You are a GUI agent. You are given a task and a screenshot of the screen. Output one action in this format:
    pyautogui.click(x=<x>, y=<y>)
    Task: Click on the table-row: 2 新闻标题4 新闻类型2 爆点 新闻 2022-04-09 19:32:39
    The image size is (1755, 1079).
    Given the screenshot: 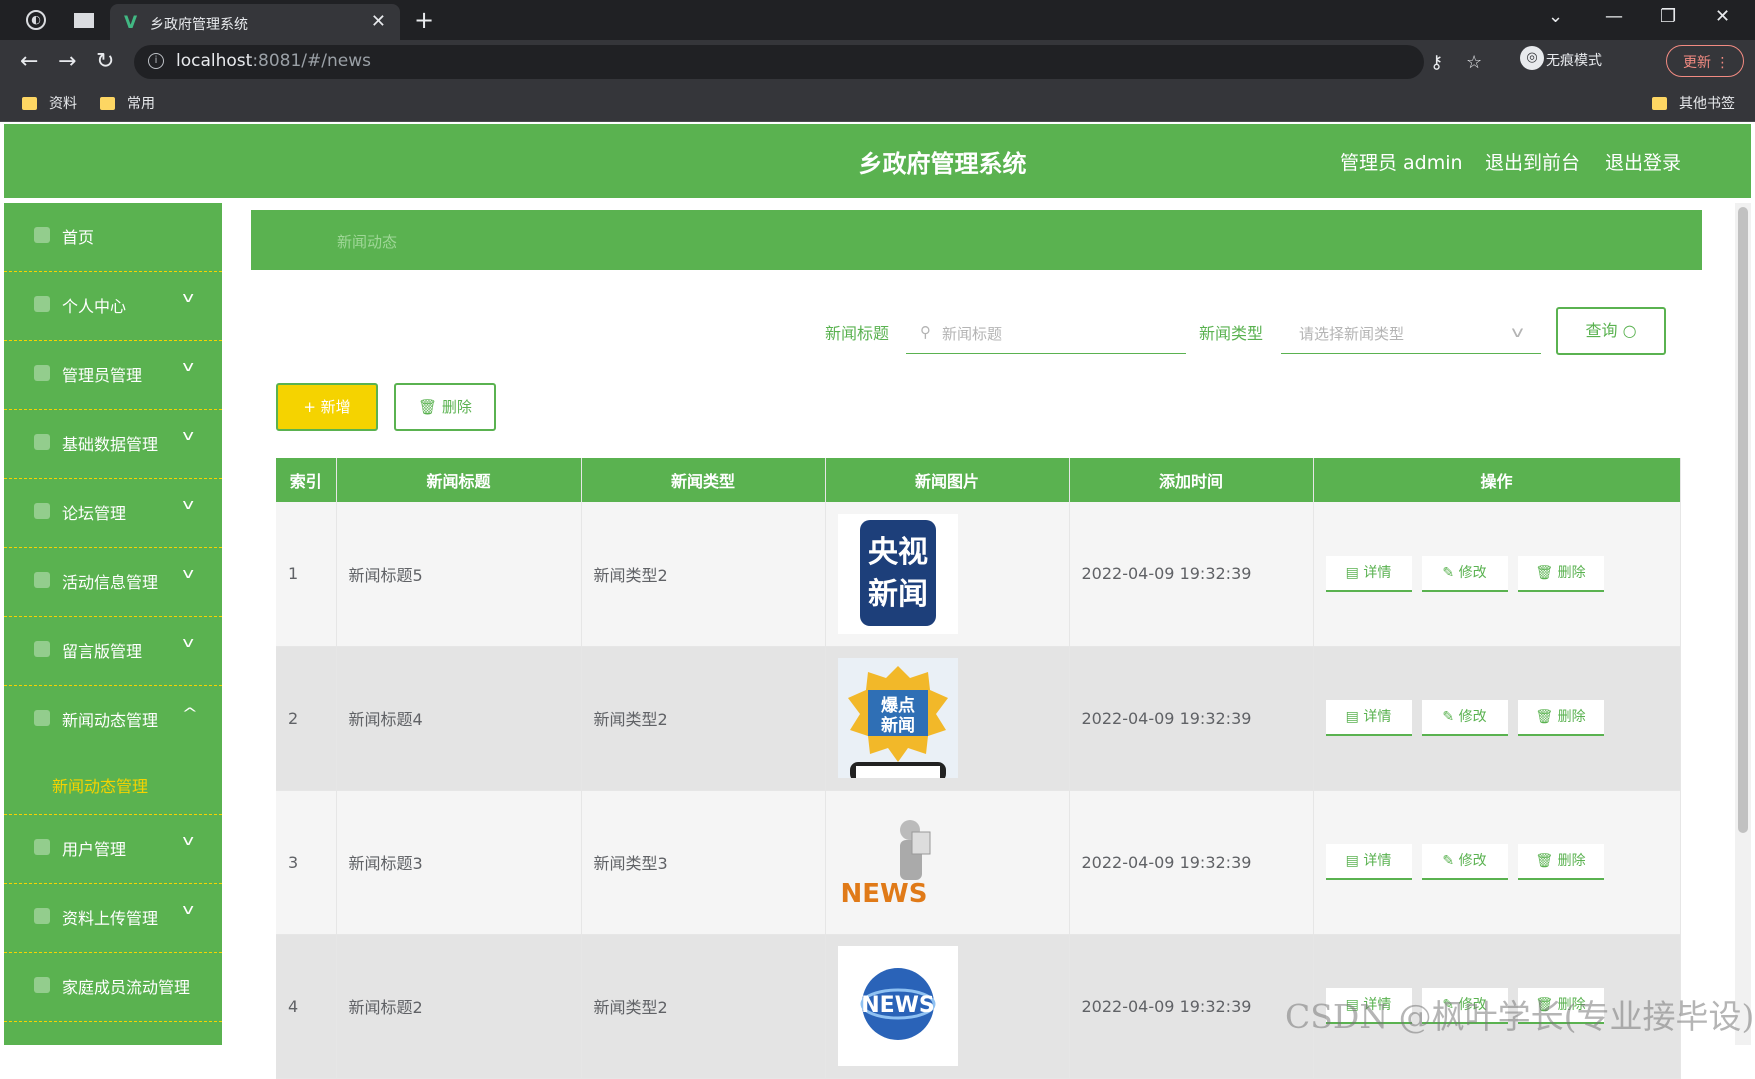 What is the action you would take?
    pyautogui.click(x=978, y=718)
    